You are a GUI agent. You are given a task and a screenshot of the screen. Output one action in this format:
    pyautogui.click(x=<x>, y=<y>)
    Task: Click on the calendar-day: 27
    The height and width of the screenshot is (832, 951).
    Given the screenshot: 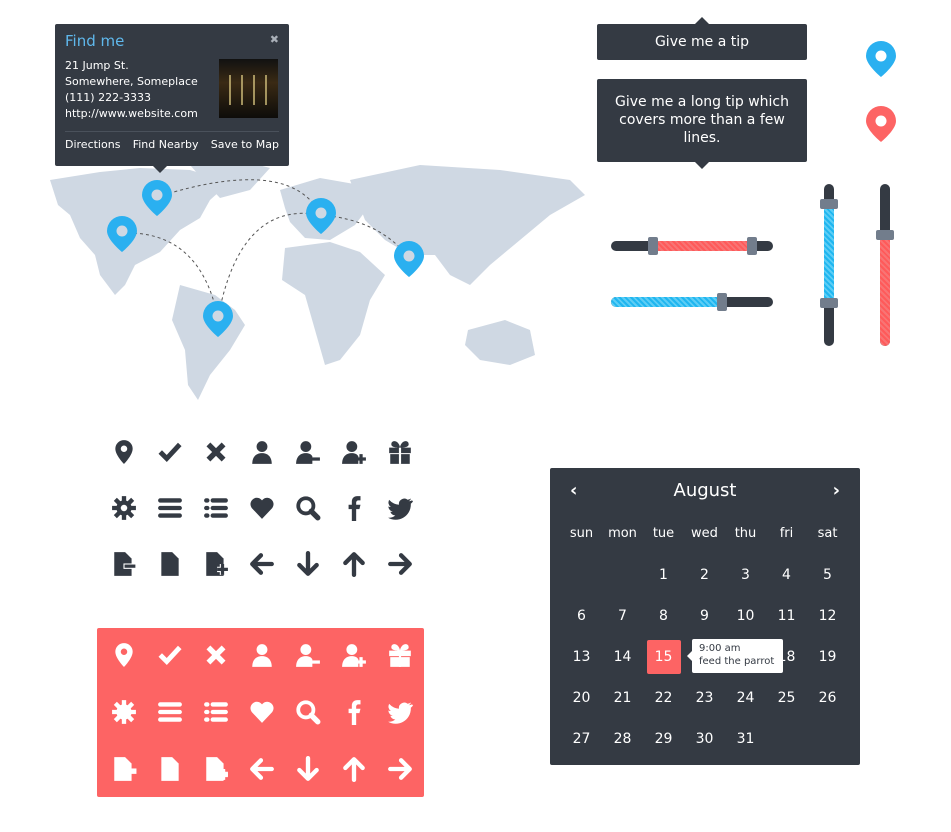 What is the action you would take?
    pyautogui.click(x=581, y=749)
    